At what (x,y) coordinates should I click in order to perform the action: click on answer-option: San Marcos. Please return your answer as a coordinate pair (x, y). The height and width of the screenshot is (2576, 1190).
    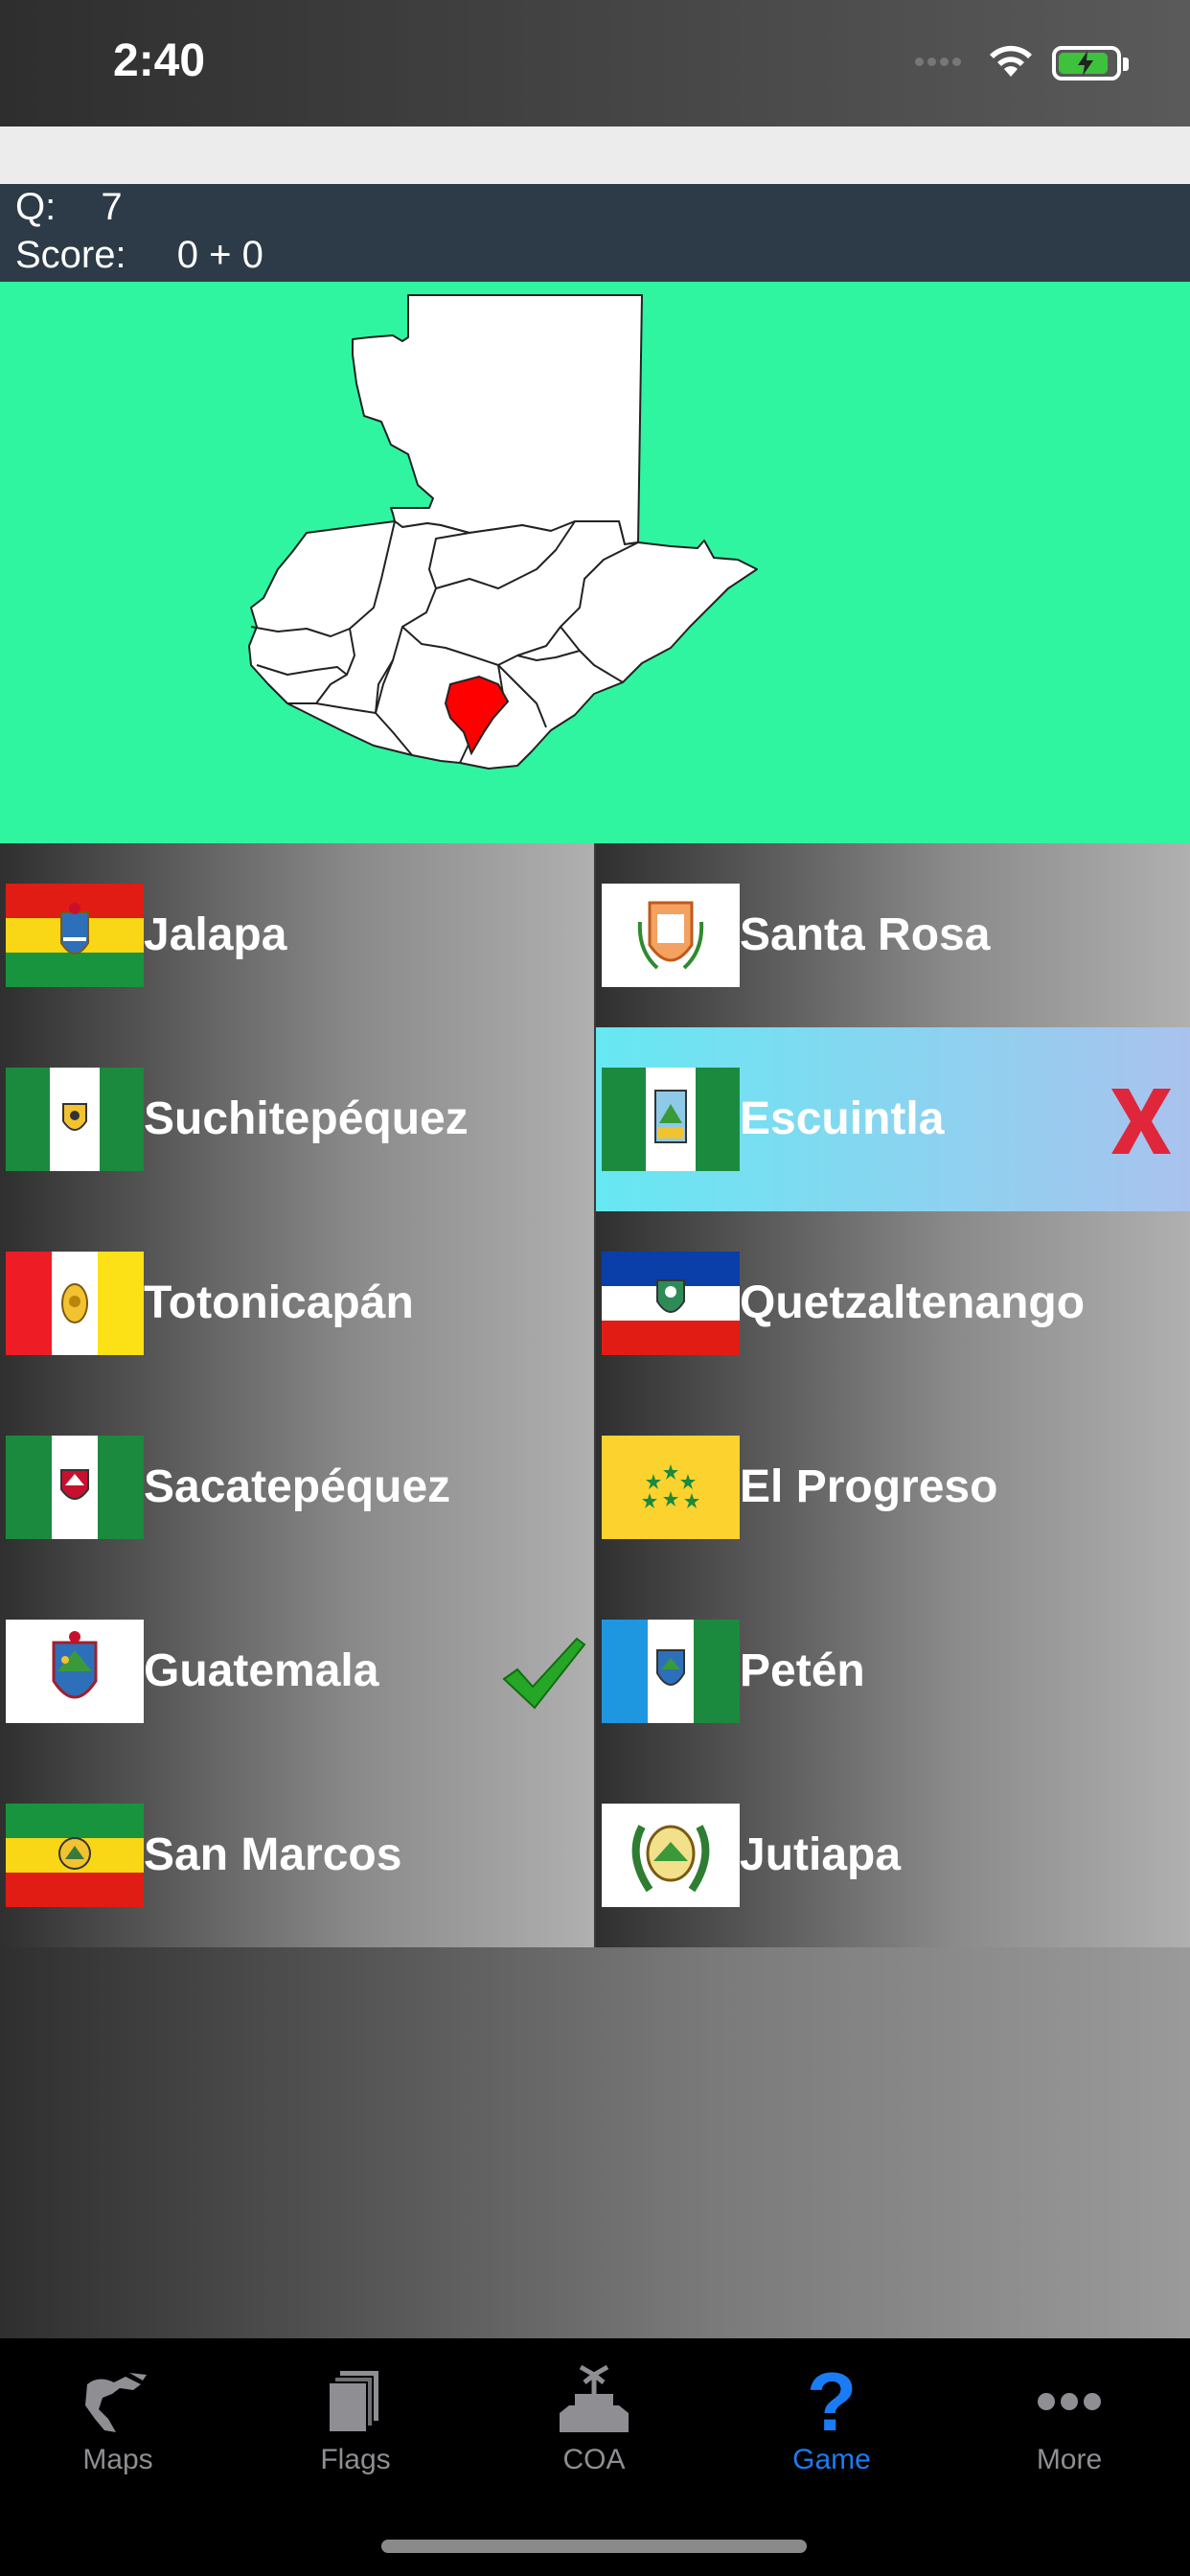
    Looking at the image, I should click on (297, 1855).